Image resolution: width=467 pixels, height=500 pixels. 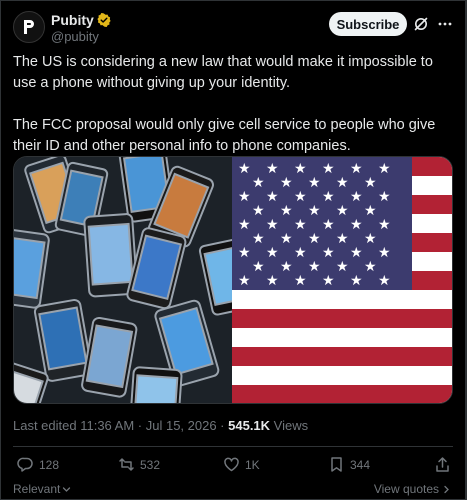 What do you see at coordinates (67, 489) in the screenshot?
I see `chevron-down-icon` at bounding box center [67, 489].